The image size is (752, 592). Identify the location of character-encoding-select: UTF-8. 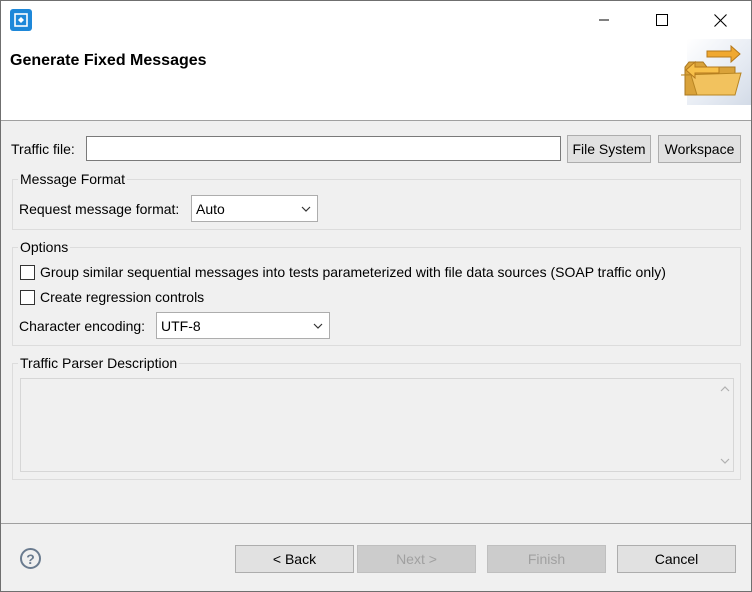
(243, 325).